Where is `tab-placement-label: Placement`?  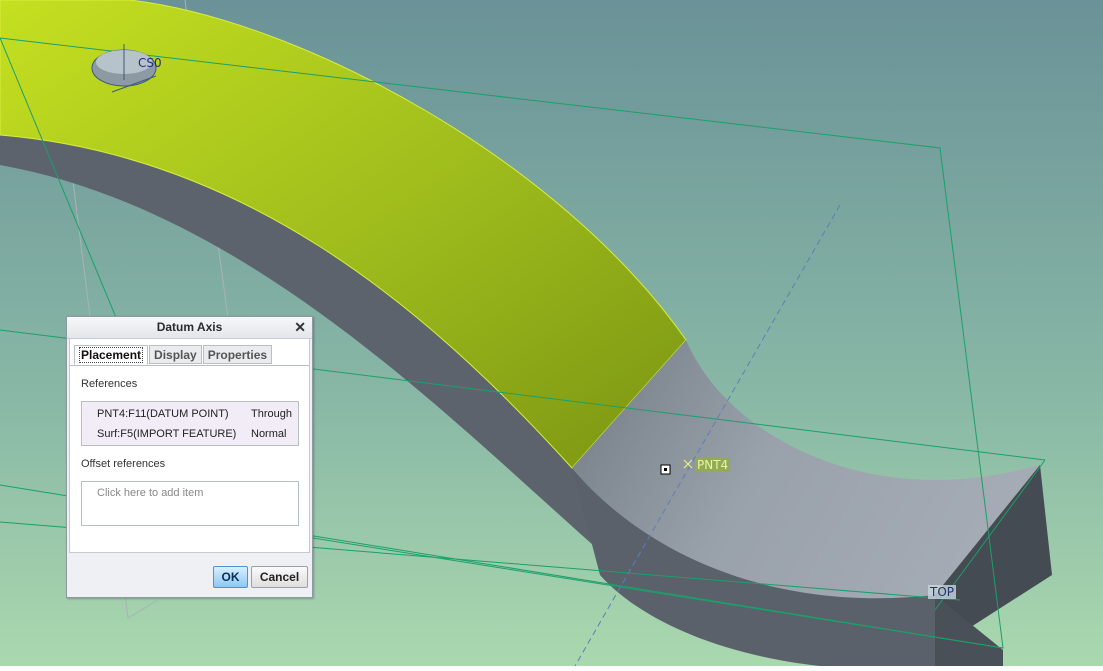 tab-placement-label: Placement is located at coordinates (111, 355).